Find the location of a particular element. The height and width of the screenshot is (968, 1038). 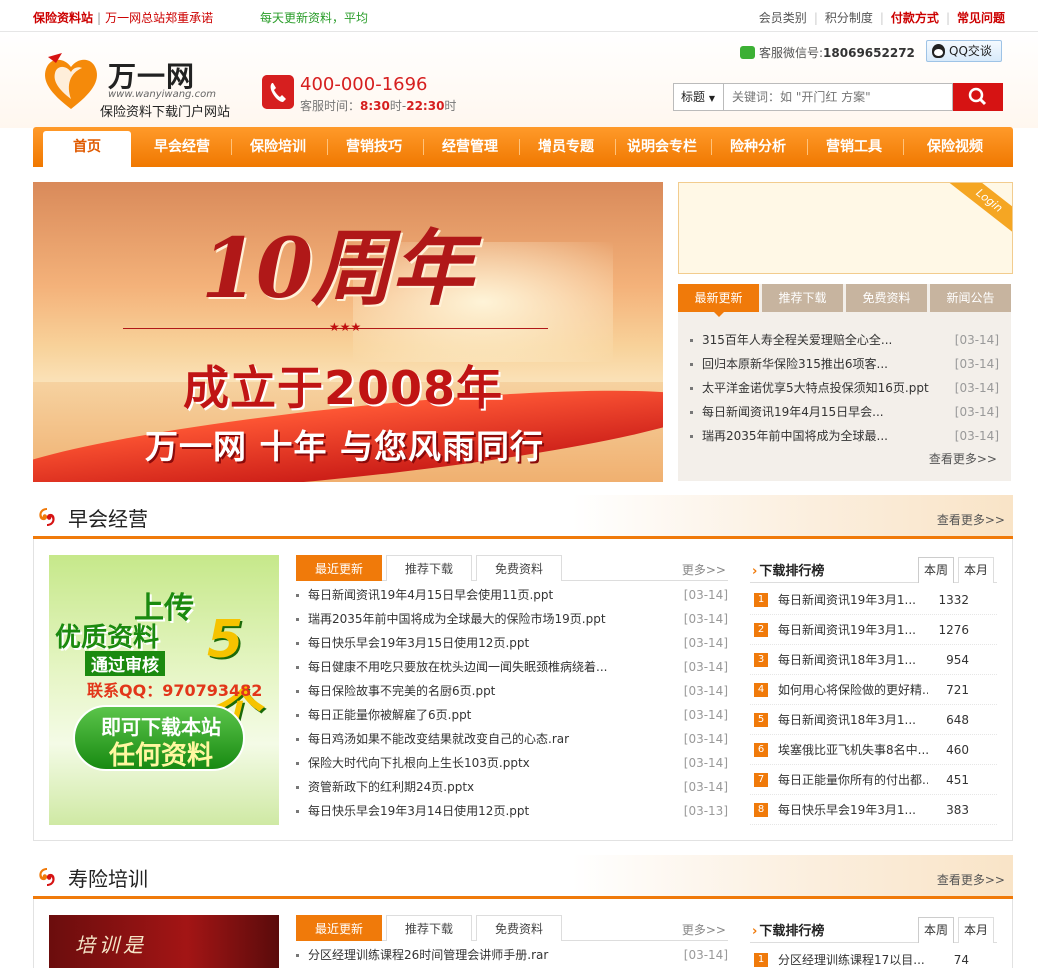

nav-seminar: 说明会专栏 is located at coordinates (662, 147).